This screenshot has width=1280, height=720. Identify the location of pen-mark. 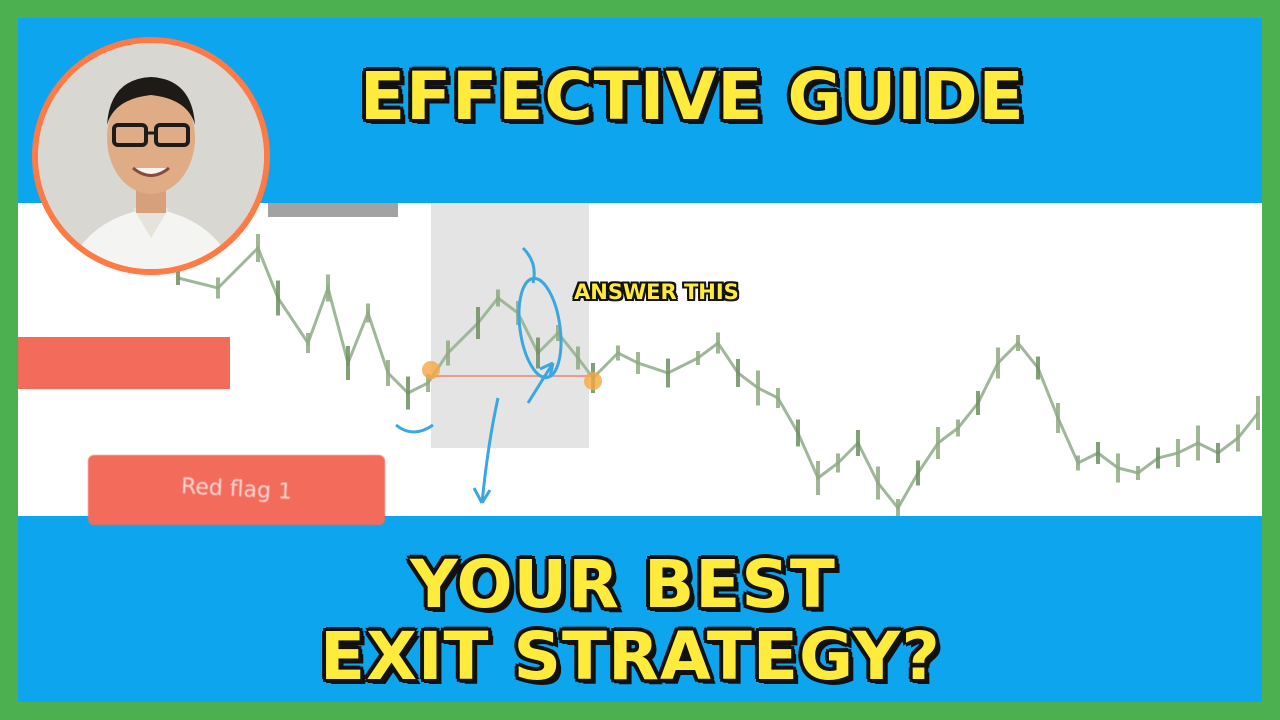
(414, 428).